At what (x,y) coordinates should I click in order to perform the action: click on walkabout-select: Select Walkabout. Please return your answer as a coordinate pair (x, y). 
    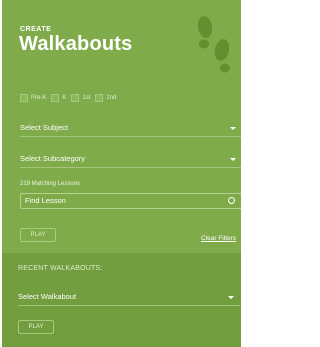
    Looking at the image, I should click on (129, 298).